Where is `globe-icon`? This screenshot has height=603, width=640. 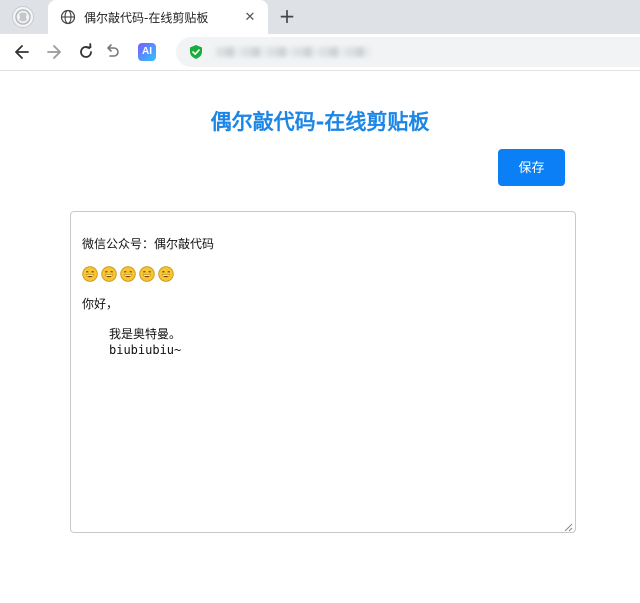
globe-icon is located at coordinates (68, 17).